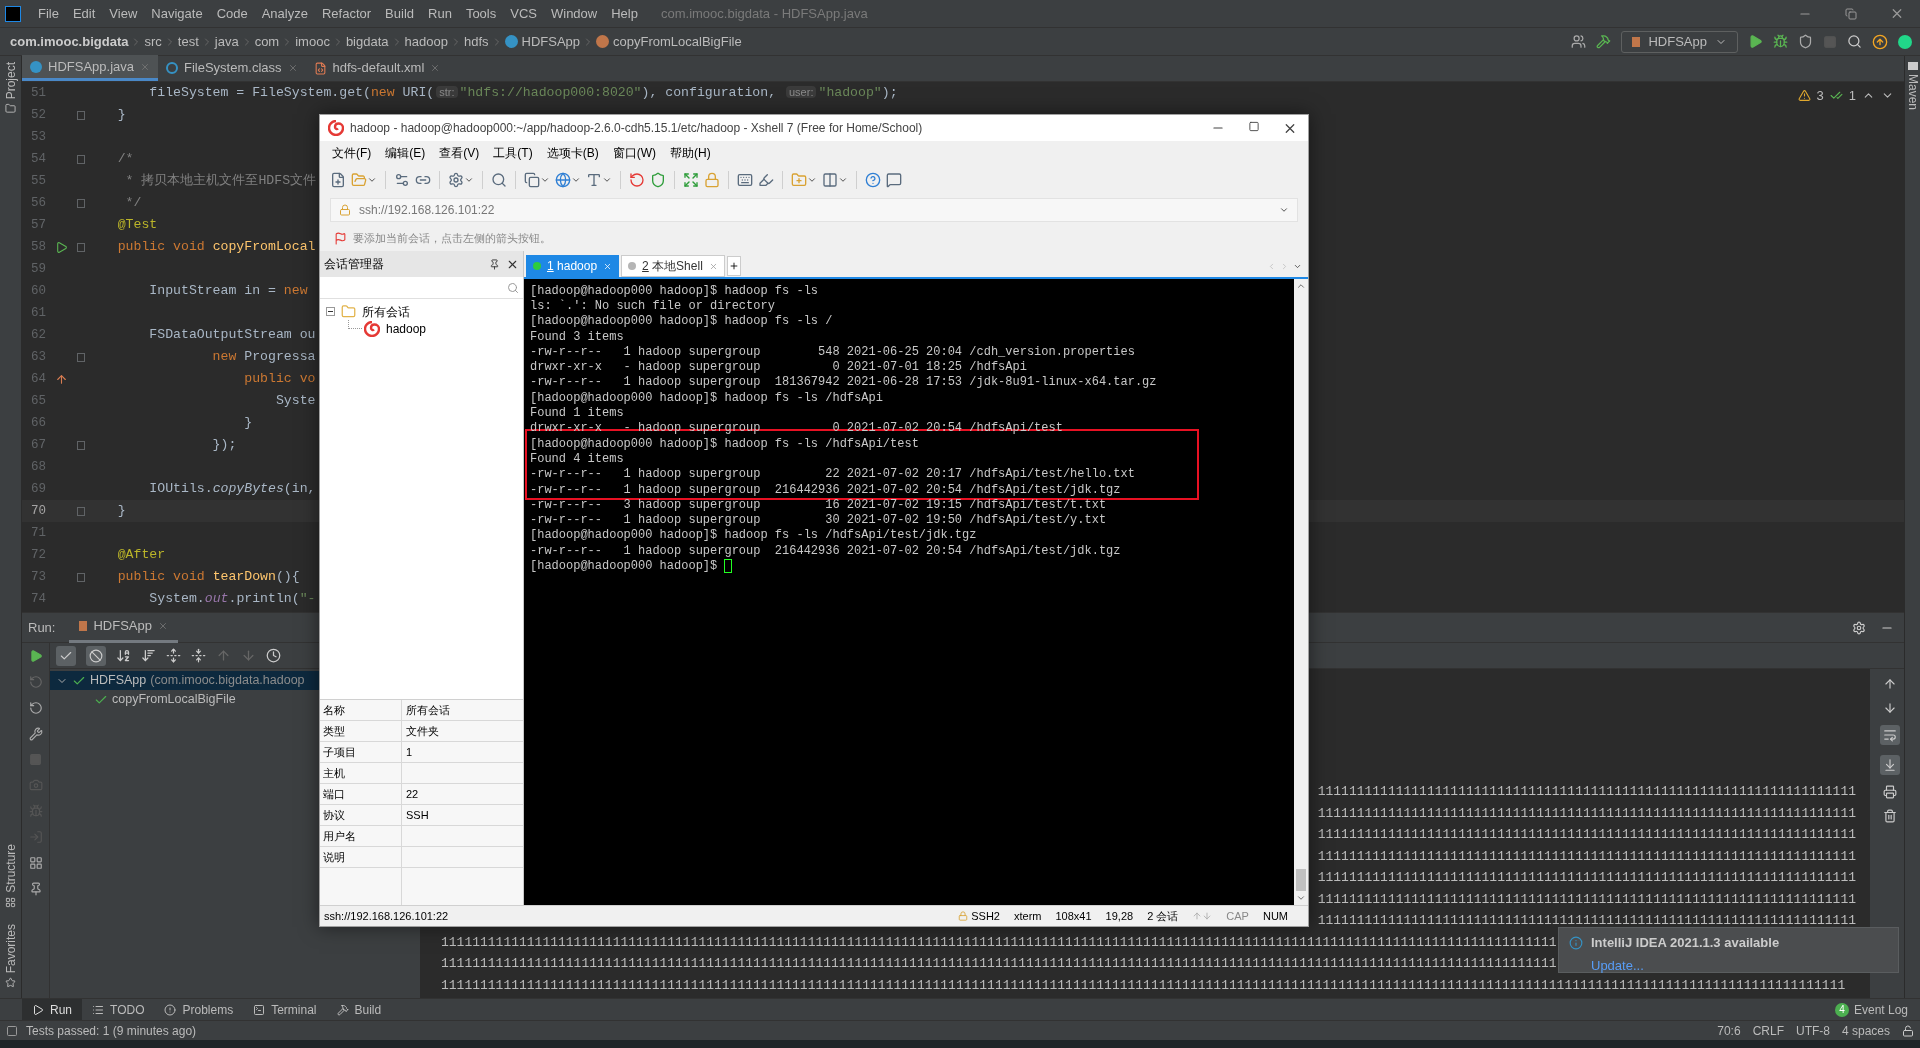  Describe the element at coordinates (1768, 1030) in the screenshot. I see `line-separator: CRLF` at that location.